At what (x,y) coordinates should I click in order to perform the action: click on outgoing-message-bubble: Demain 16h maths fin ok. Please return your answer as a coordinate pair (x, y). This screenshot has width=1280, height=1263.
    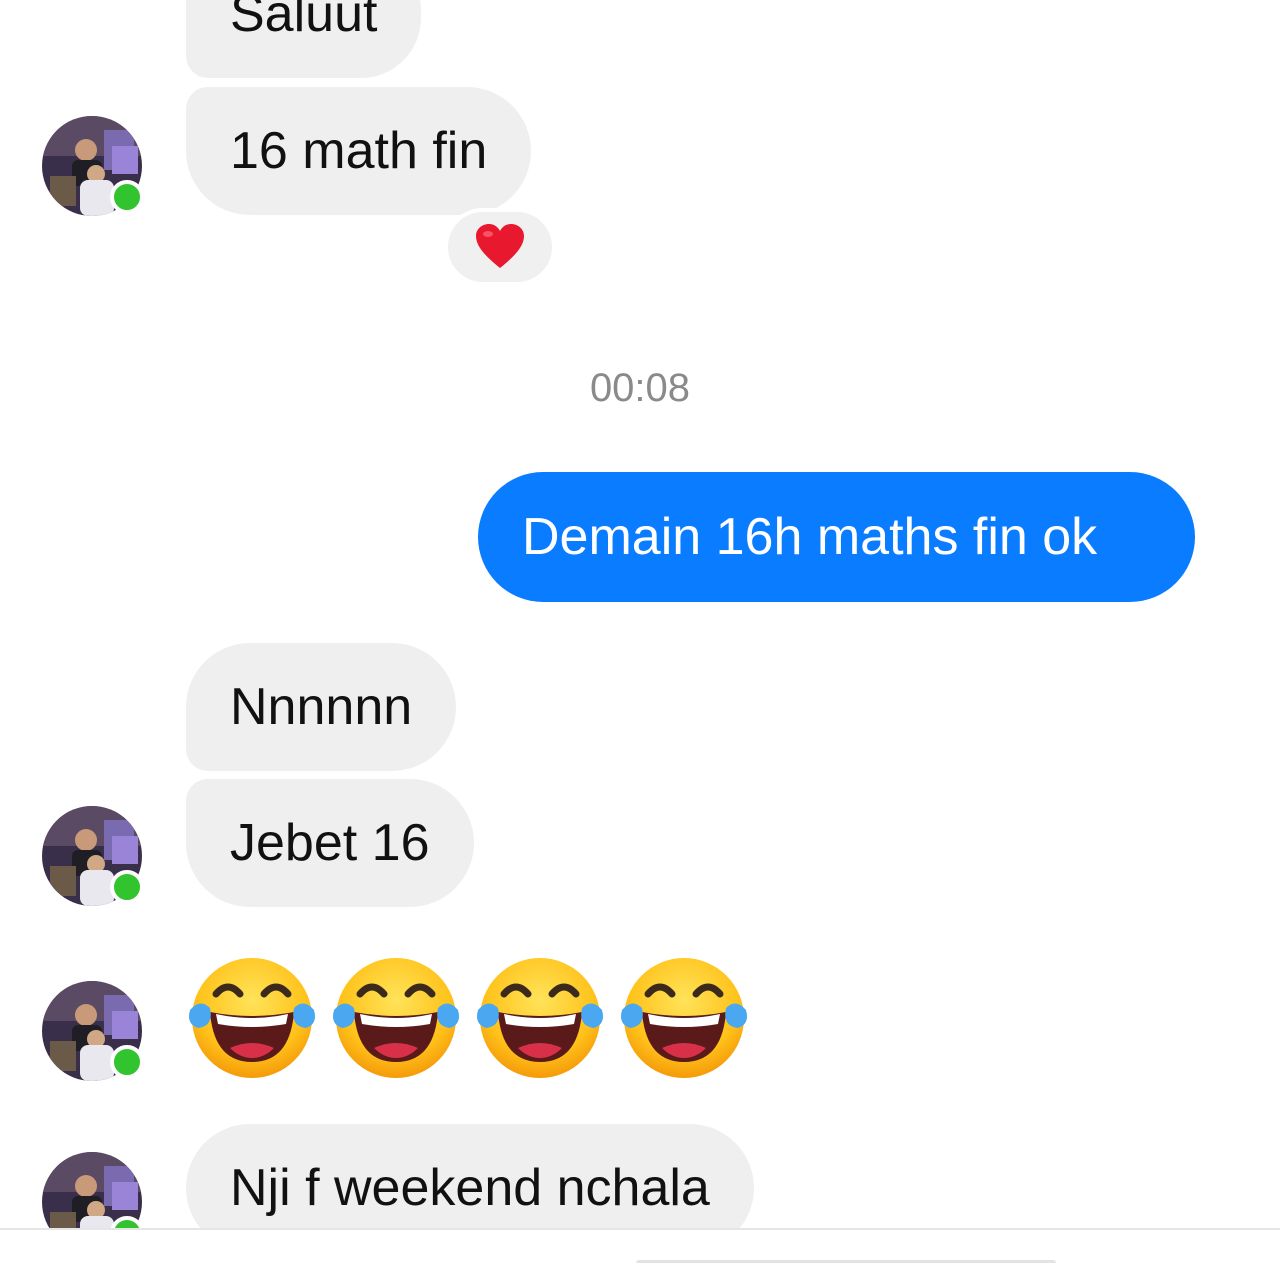
    Looking at the image, I should click on (836, 537).